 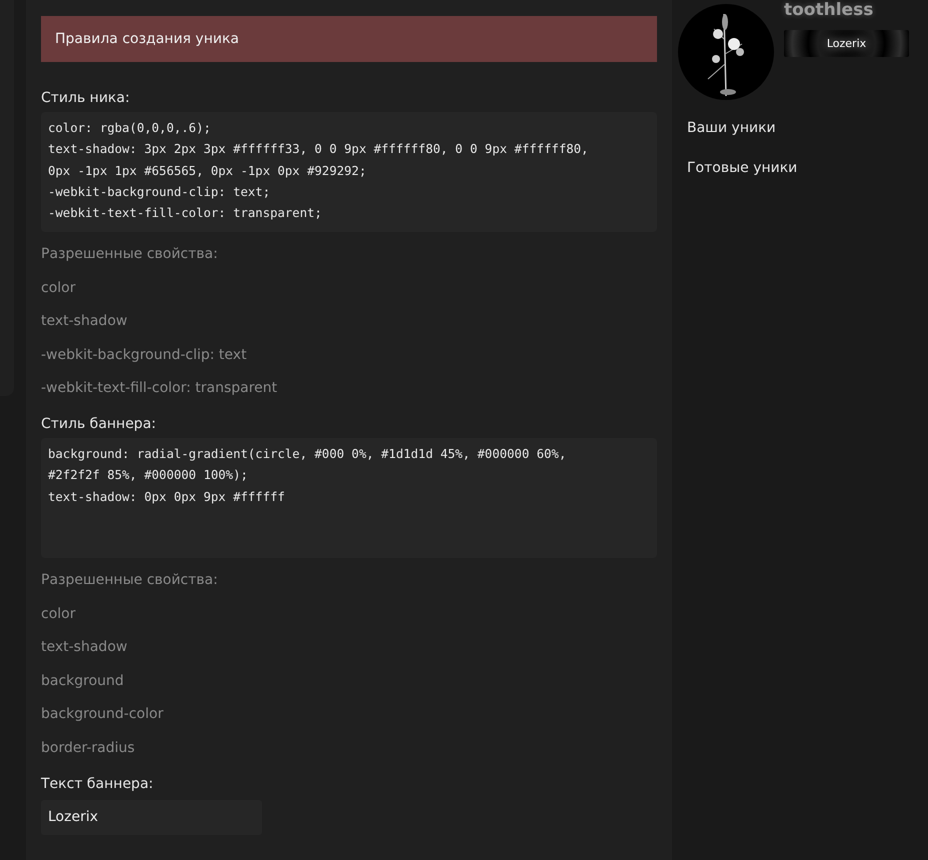 What do you see at coordinates (86, 98) in the screenshot?
I see `field-label: Стиль ника:` at bounding box center [86, 98].